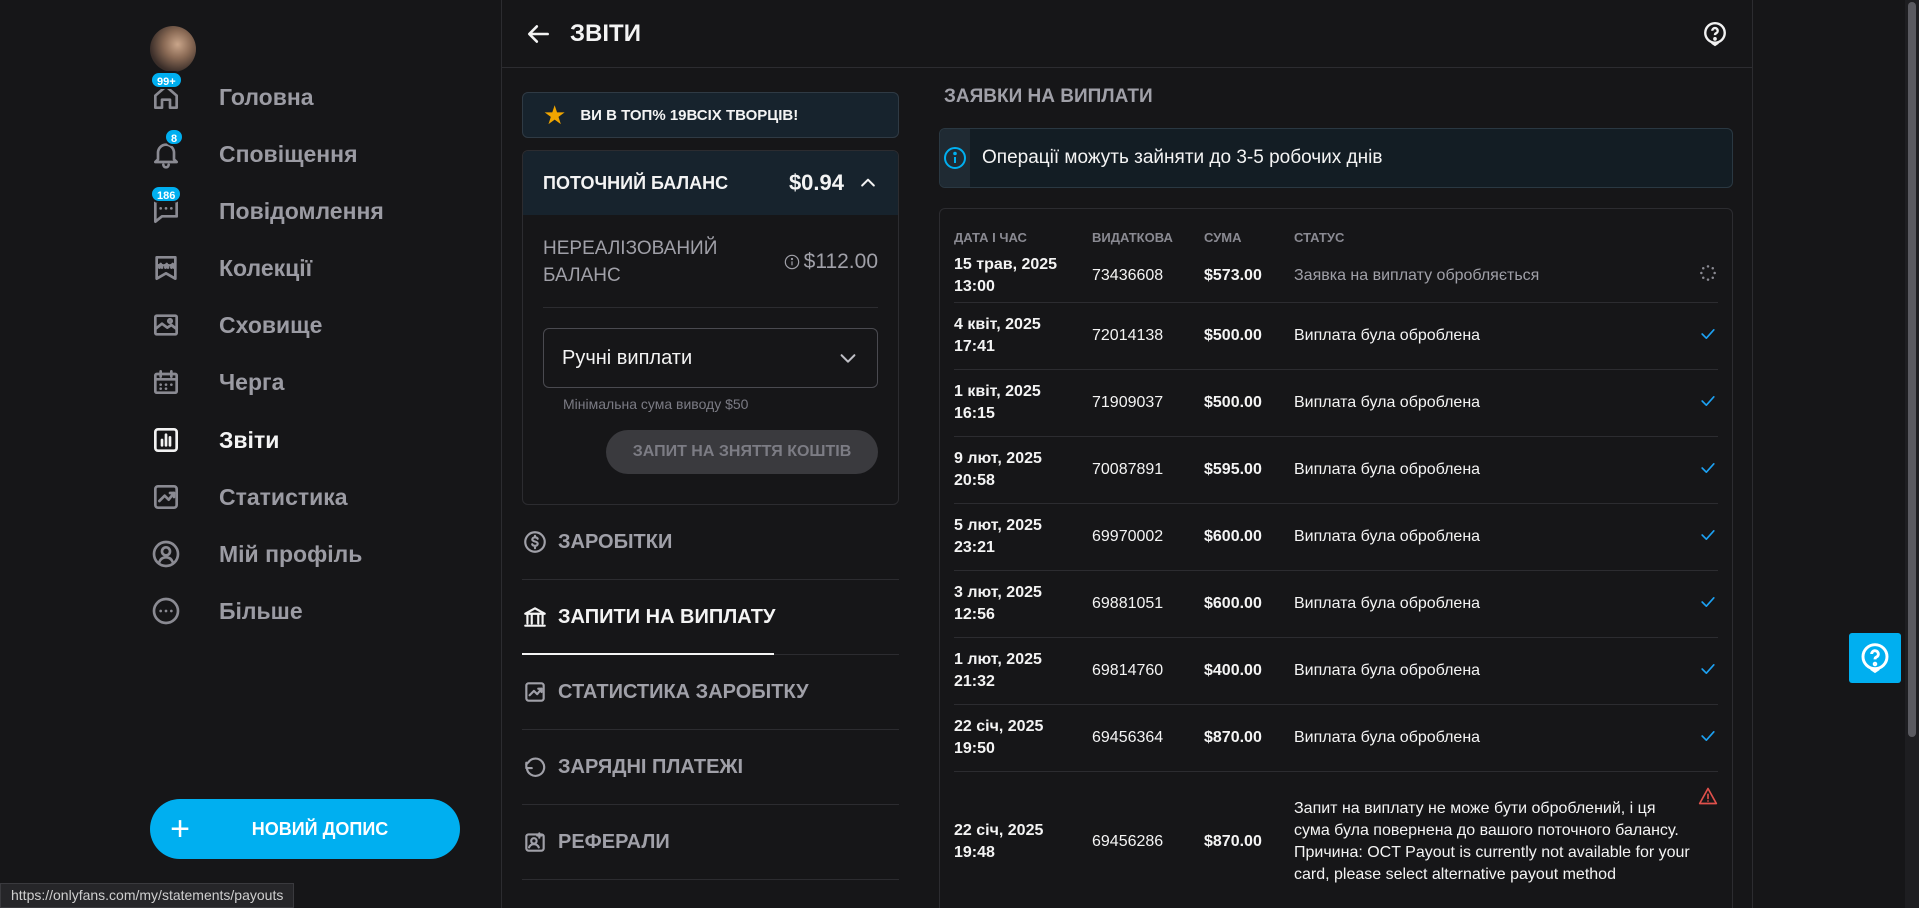  What do you see at coordinates (305, 829) in the screenshot?
I see `new-post-button: + НОВИЙ ДОПИС` at bounding box center [305, 829].